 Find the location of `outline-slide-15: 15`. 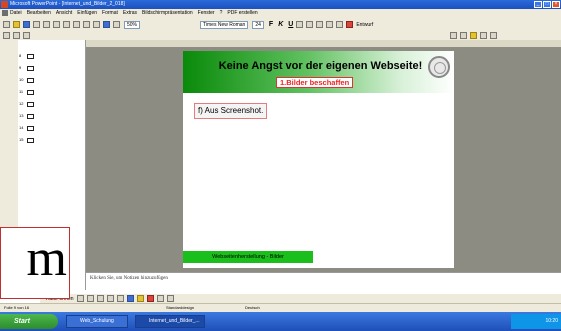

outline-slide-15: 15 is located at coordinates (28, 141).